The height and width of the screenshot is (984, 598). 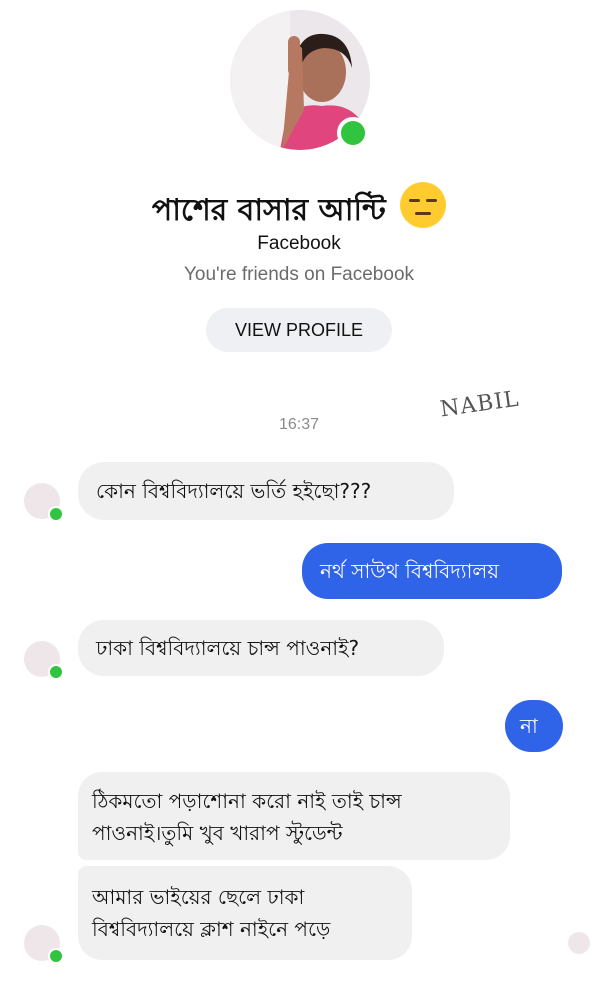 What do you see at coordinates (217, 833) in the screenshot?
I see `message-line: পাওনাই।তুমি খুব খারাপ স্টুডেন্ট` at bounding box center [217, 833].